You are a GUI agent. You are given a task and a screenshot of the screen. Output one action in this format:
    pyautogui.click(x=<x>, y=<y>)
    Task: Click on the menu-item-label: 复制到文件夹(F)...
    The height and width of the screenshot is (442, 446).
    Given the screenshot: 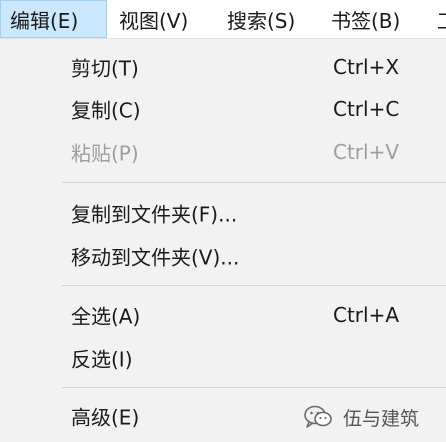 What is the action you would take?
    pyautogui.click(x=154, y=214)
    